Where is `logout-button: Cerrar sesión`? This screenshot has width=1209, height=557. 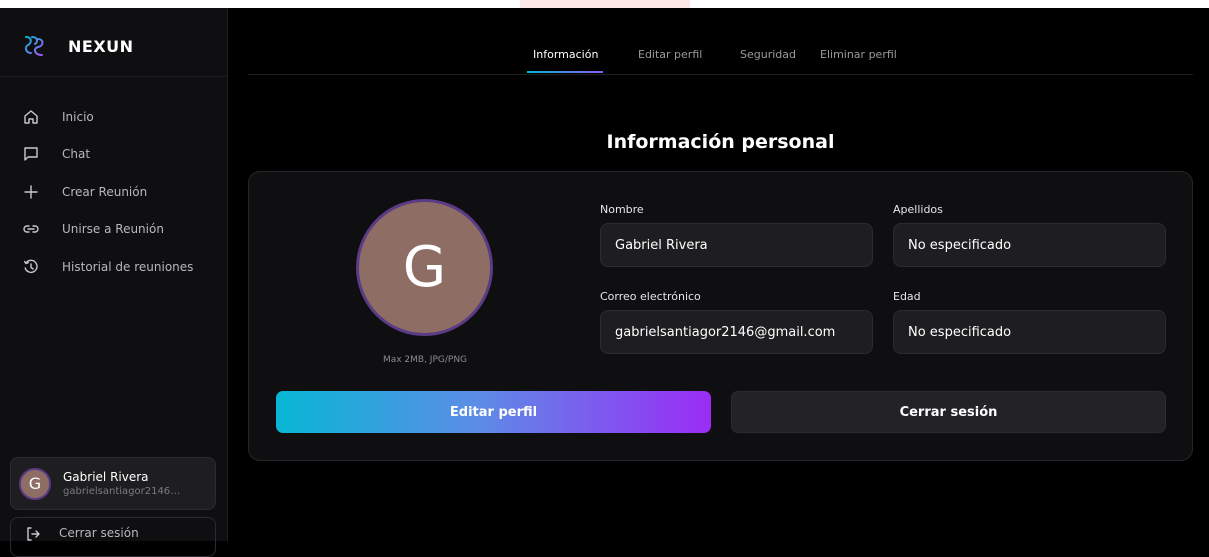 logout-button: Cerrar sesión is located at coordinates (948, 412).